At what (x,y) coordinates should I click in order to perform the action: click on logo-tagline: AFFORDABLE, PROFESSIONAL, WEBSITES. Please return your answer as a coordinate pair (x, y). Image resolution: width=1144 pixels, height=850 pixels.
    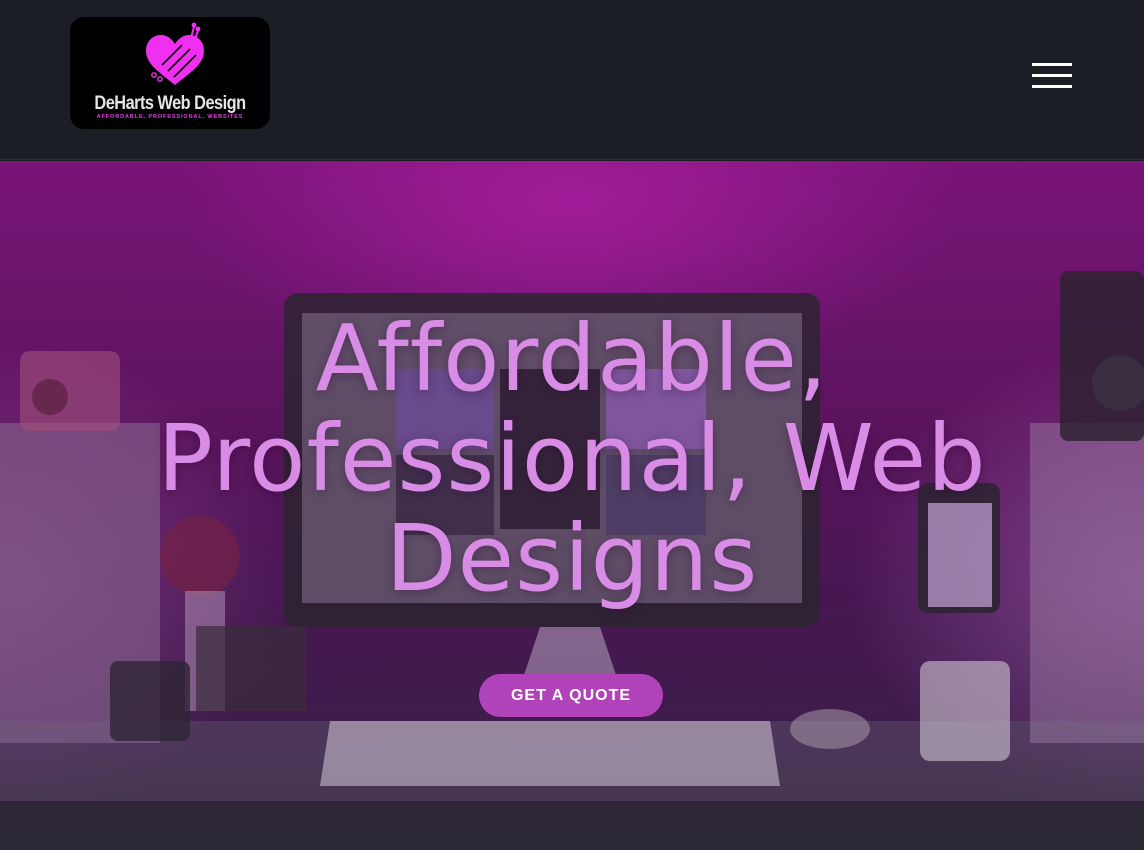
    Looking at the image, I should click on (170, 117).